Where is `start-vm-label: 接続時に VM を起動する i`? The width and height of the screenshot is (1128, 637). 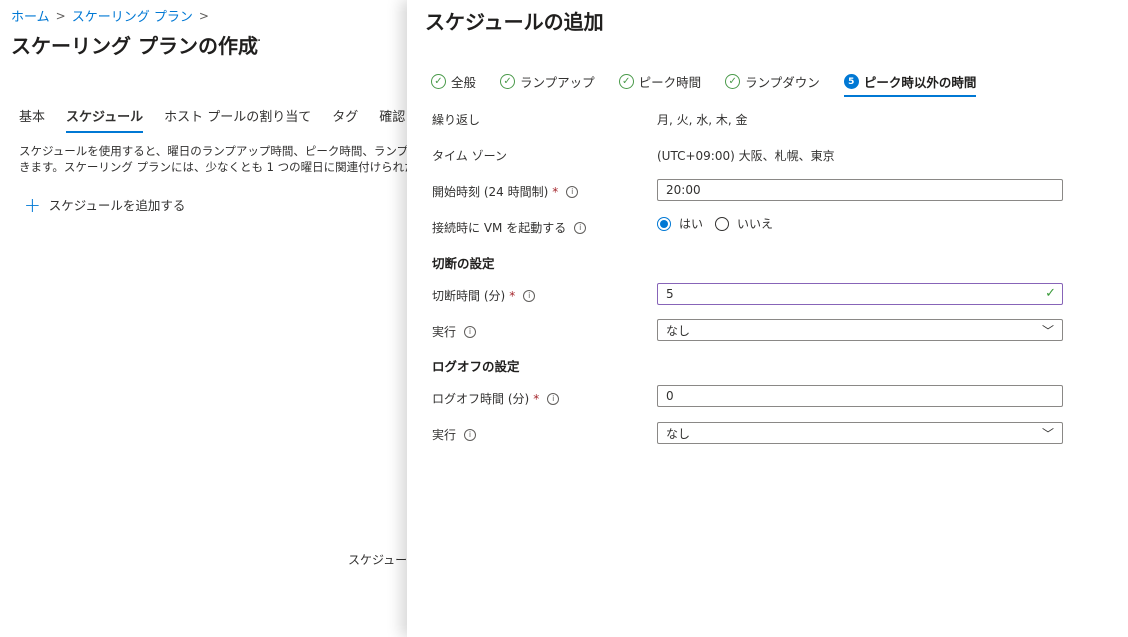 start-vm-label: 接続時に VM を起動する i is located at coordinates (509, 227).